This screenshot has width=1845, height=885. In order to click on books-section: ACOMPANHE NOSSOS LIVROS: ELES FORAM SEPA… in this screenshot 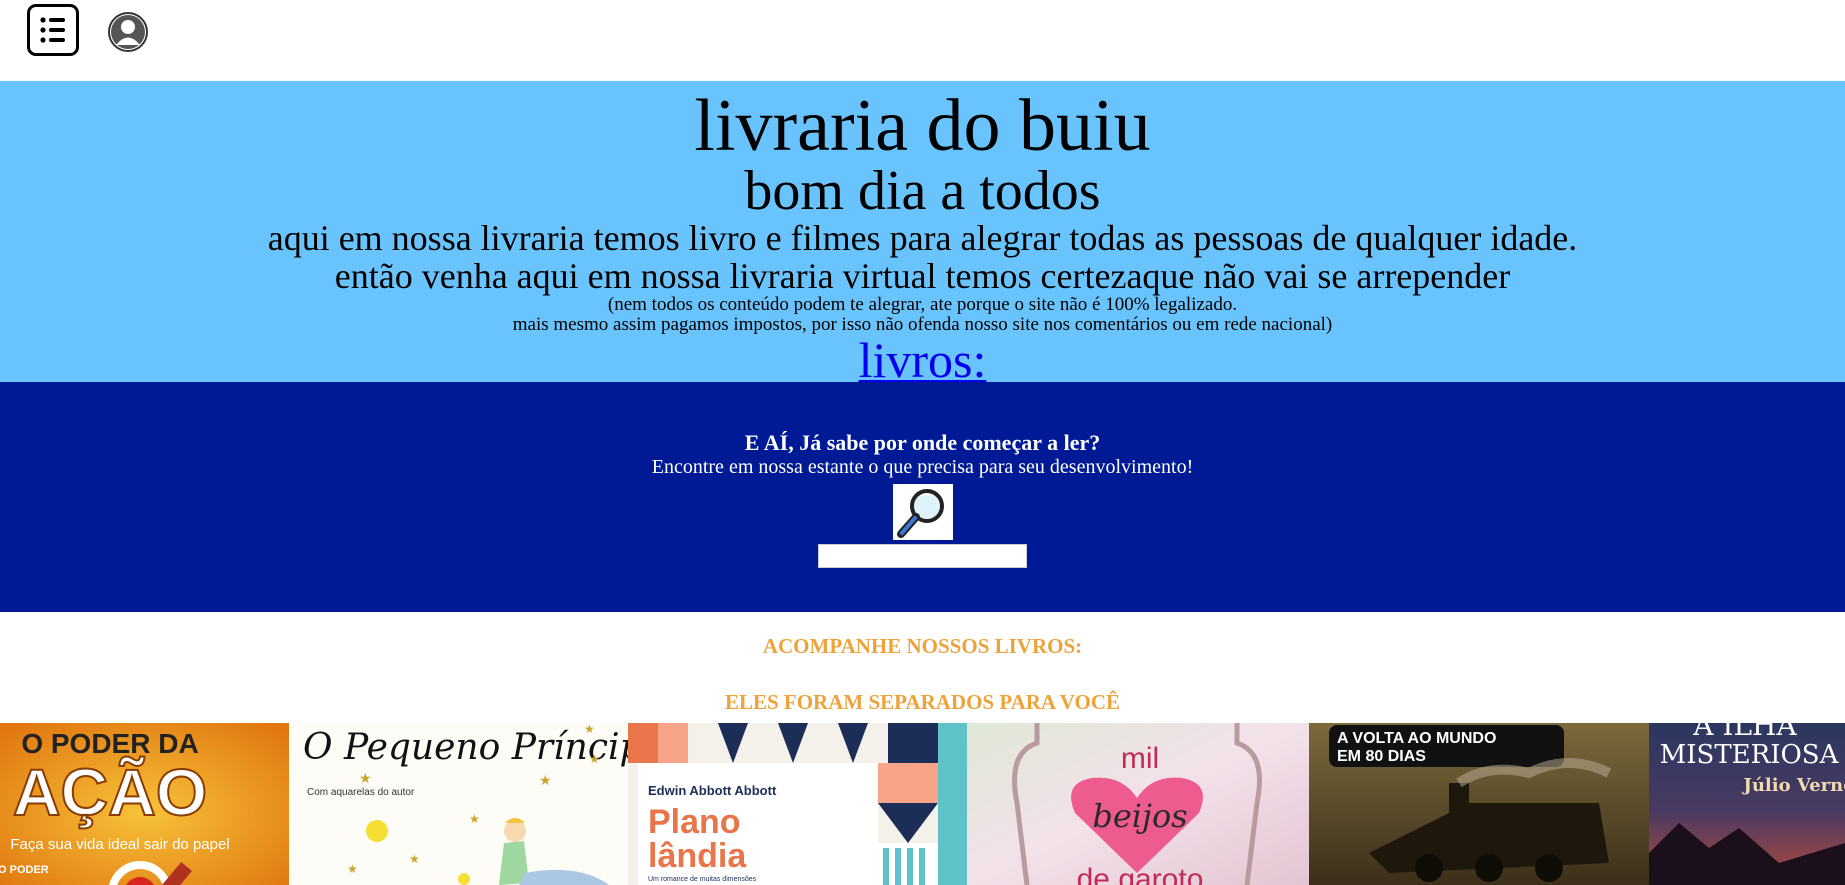, I will do `click(922, 663)`.